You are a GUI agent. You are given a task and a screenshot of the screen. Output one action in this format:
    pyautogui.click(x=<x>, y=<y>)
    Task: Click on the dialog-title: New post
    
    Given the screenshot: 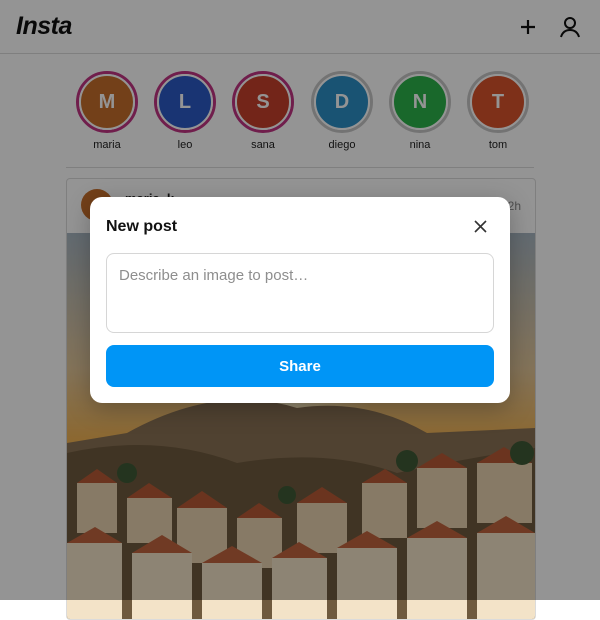 What is the action you would take?
    pyautogui.click(x=142, y=226)
    